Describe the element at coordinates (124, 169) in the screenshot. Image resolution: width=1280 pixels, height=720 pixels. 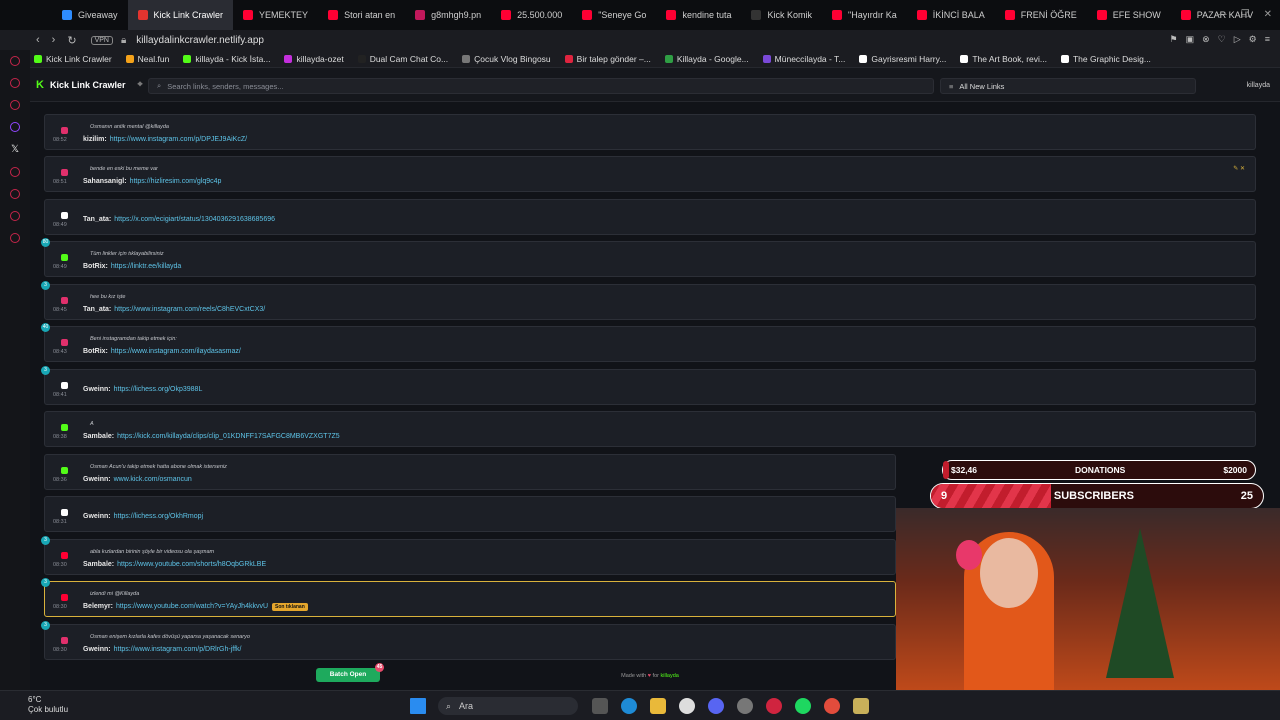
I see `row-message: bende en eski bu meme var` at that location.